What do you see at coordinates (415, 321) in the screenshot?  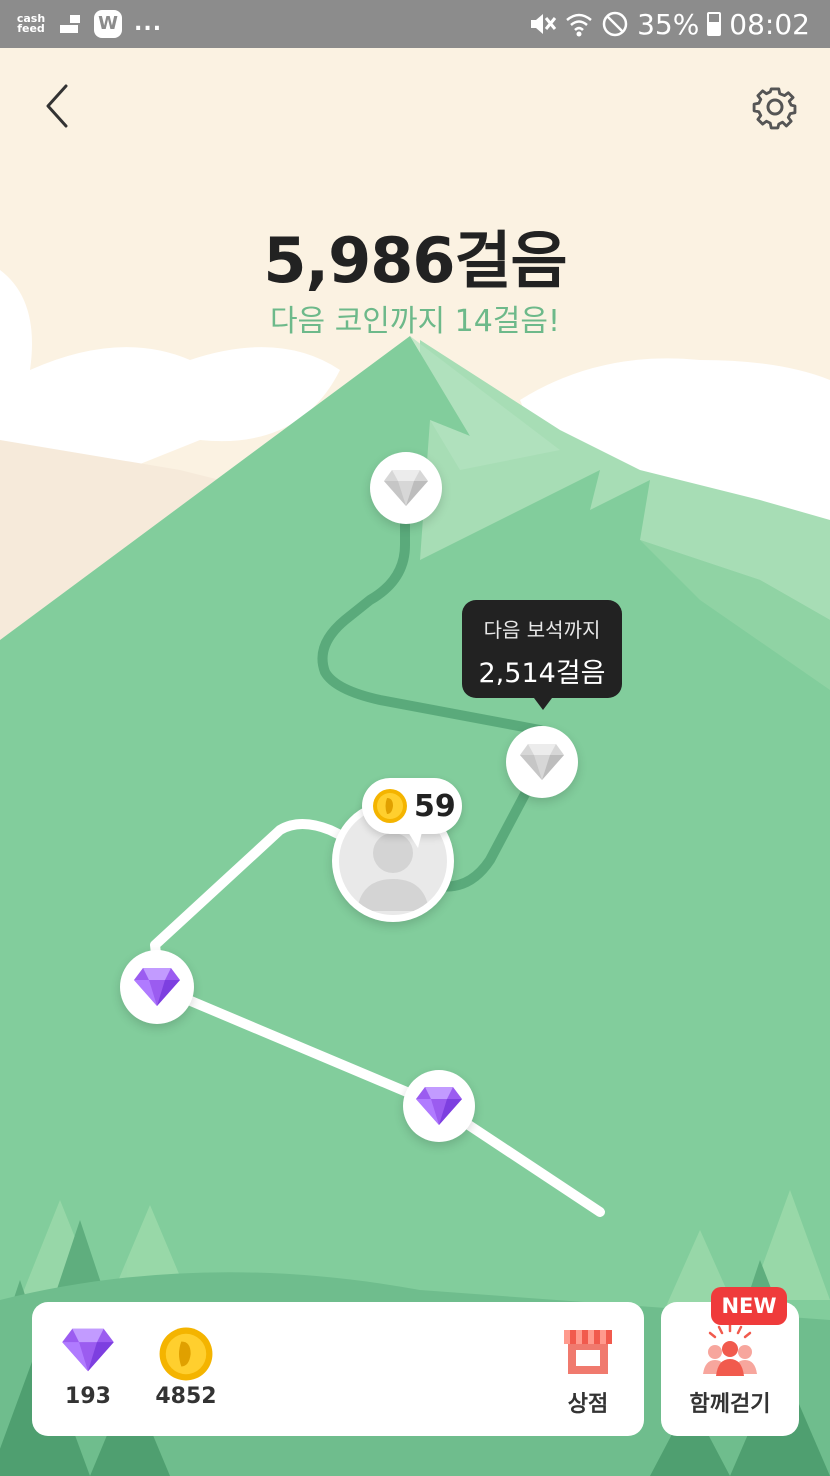 I see `next-coin-message: 다음 코인까지 14걸음!` at bounding box center [415, 321].